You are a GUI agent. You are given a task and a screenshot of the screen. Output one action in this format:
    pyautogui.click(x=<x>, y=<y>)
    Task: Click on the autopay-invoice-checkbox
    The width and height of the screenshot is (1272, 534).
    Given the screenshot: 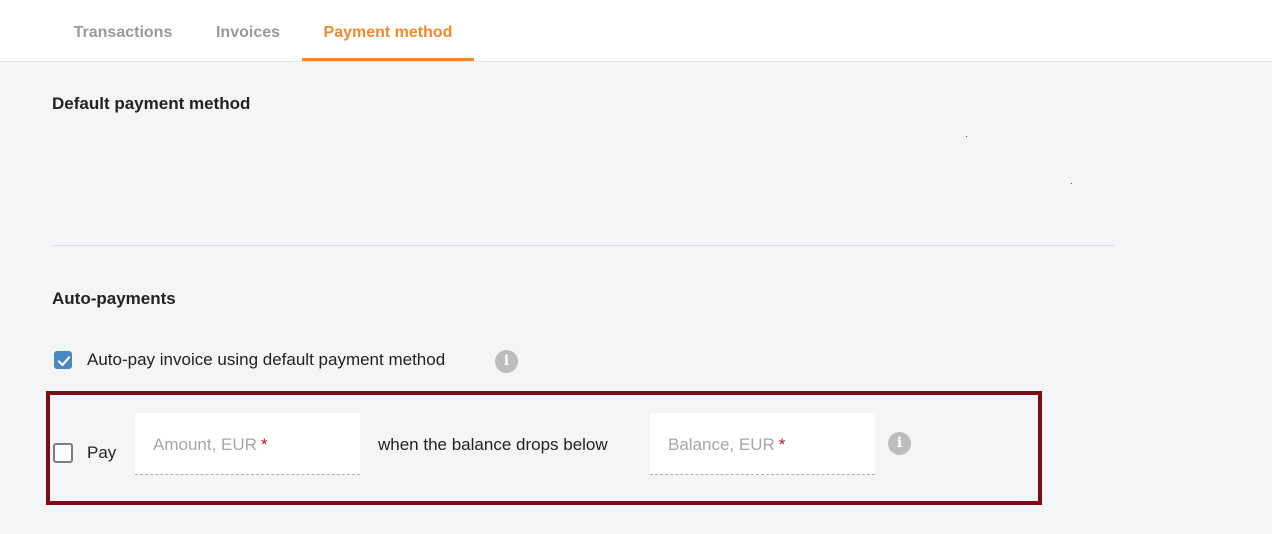 What is the action you would take?
    pyautogui.click(x=63, y=360)
    